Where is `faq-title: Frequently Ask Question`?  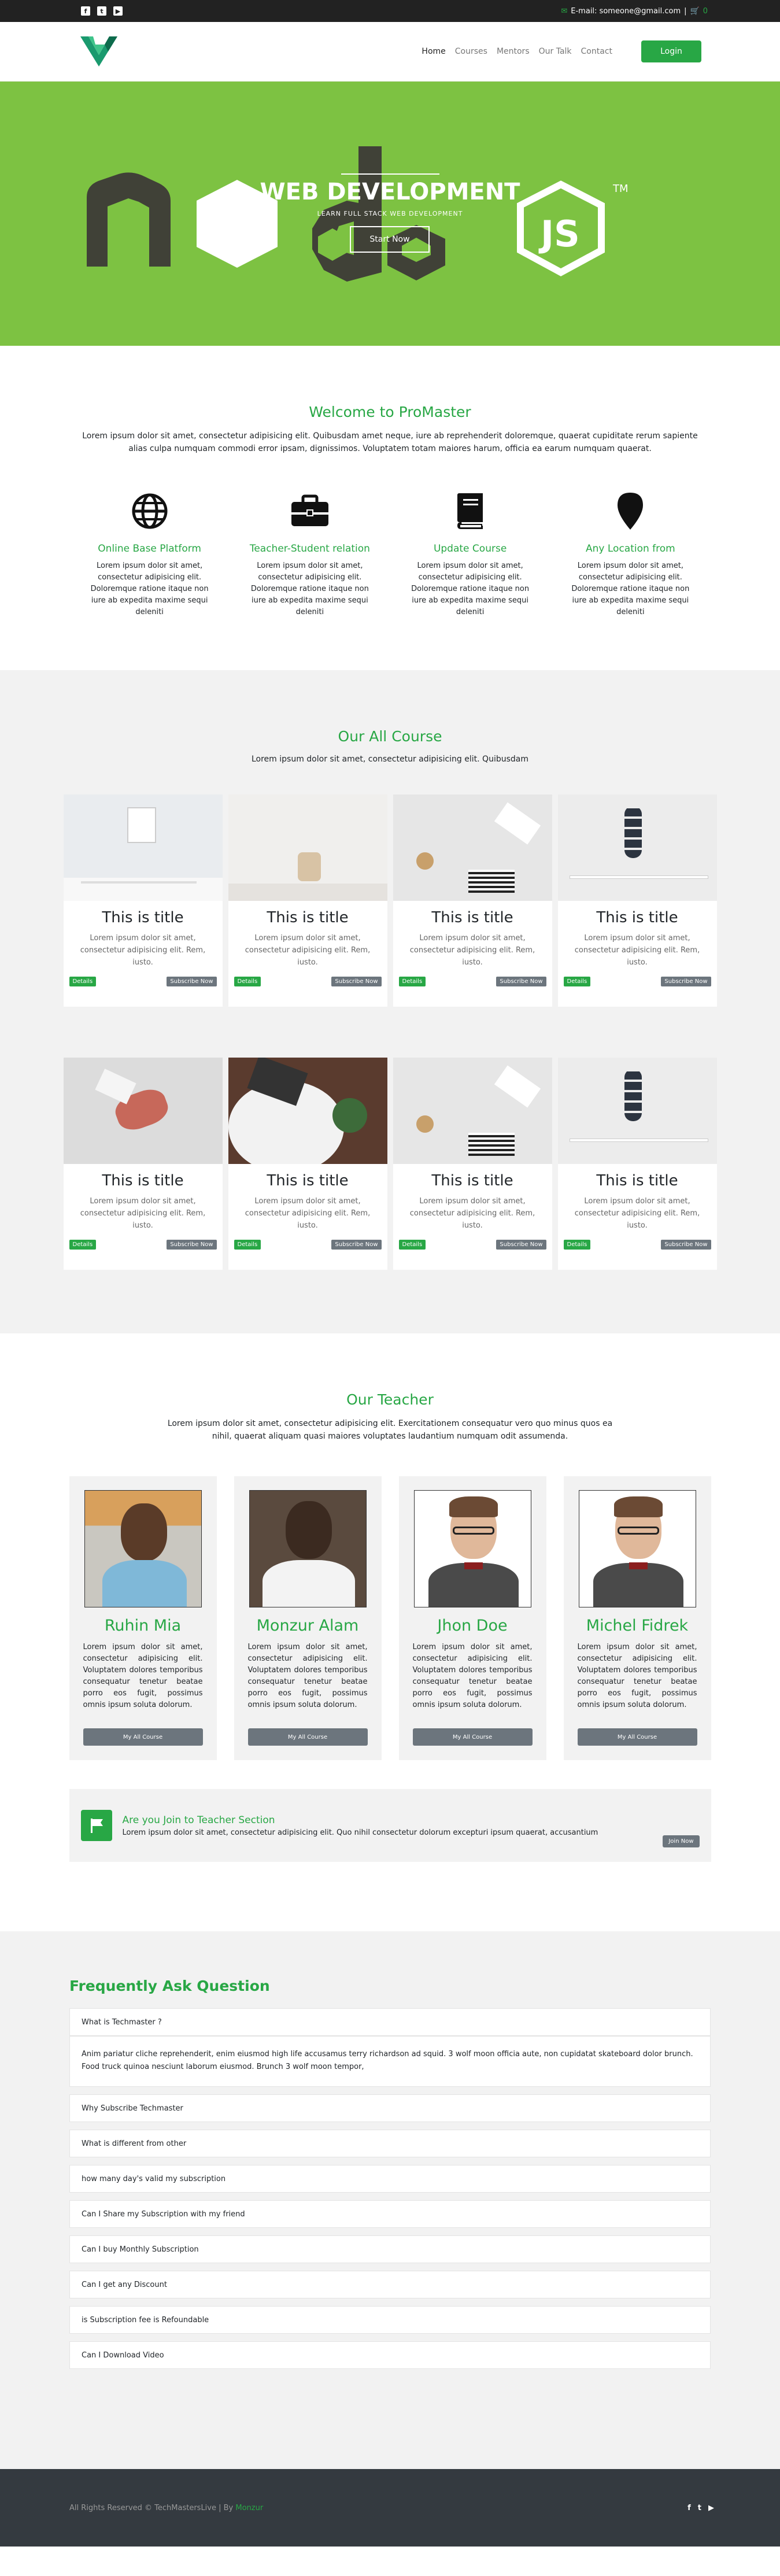 faq-title: Frequently Ask Question is located at coordinates (169, 1986).